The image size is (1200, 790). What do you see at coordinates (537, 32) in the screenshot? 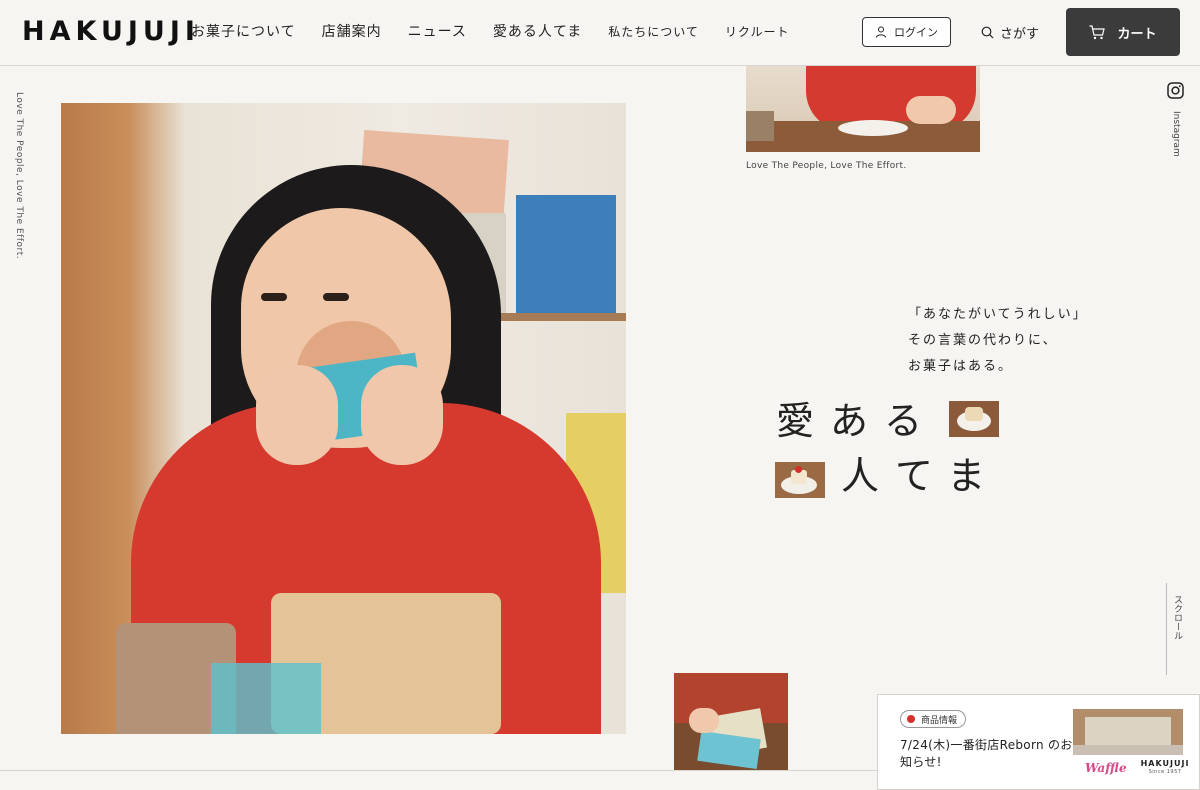
I see `nav-item-aiaru: 愛ある人てま` at bounding box center [537, 32].